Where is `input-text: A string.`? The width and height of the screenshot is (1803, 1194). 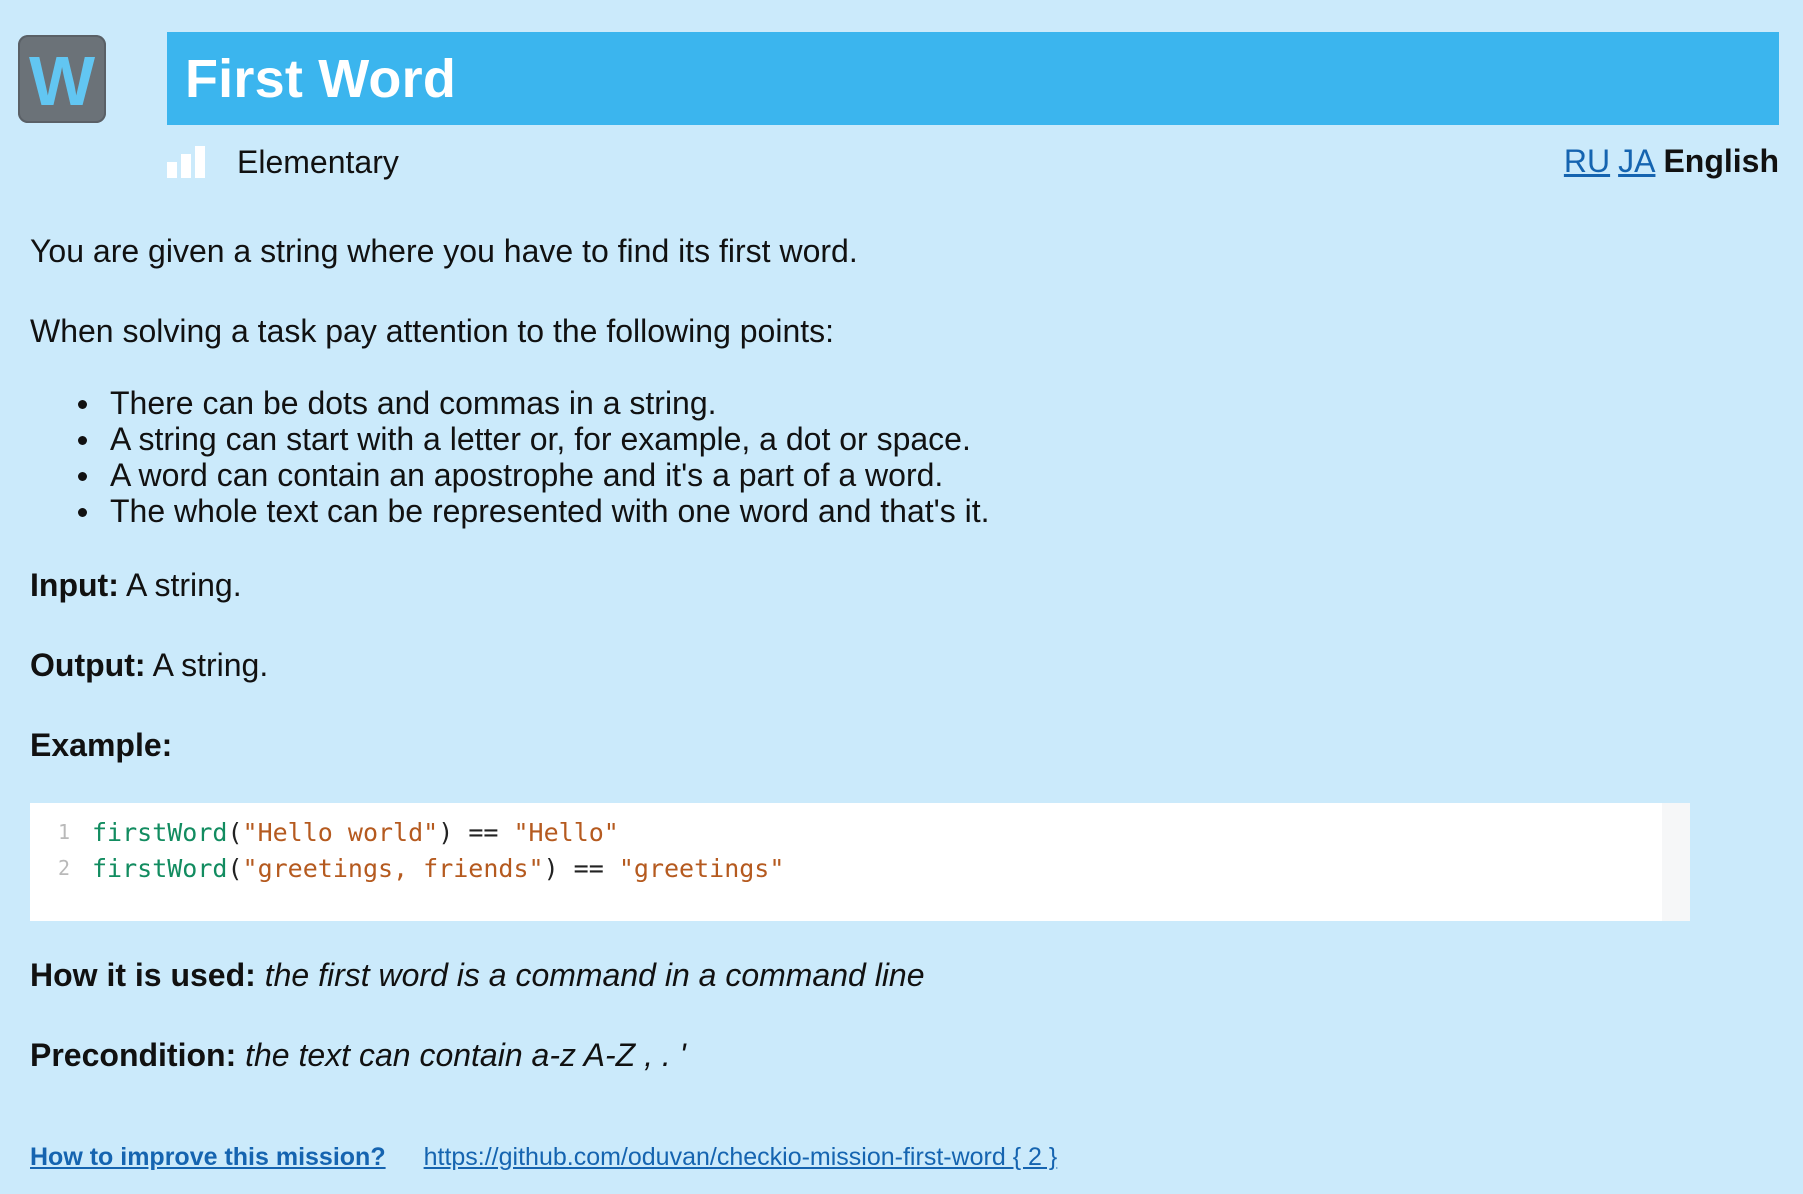 input-text: A string. is located at coordinates (180, 585).